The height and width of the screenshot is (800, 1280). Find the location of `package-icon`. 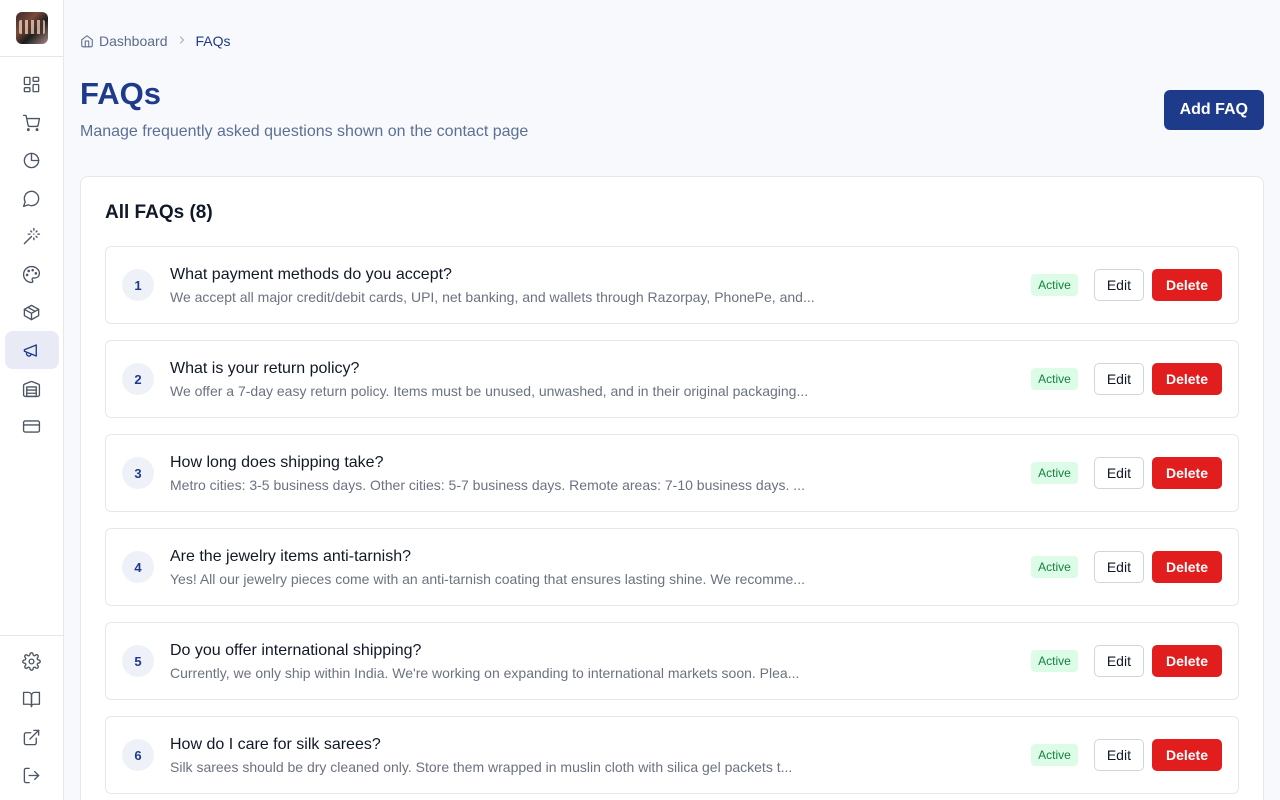

package-icon is located at coordinates (31, 312).